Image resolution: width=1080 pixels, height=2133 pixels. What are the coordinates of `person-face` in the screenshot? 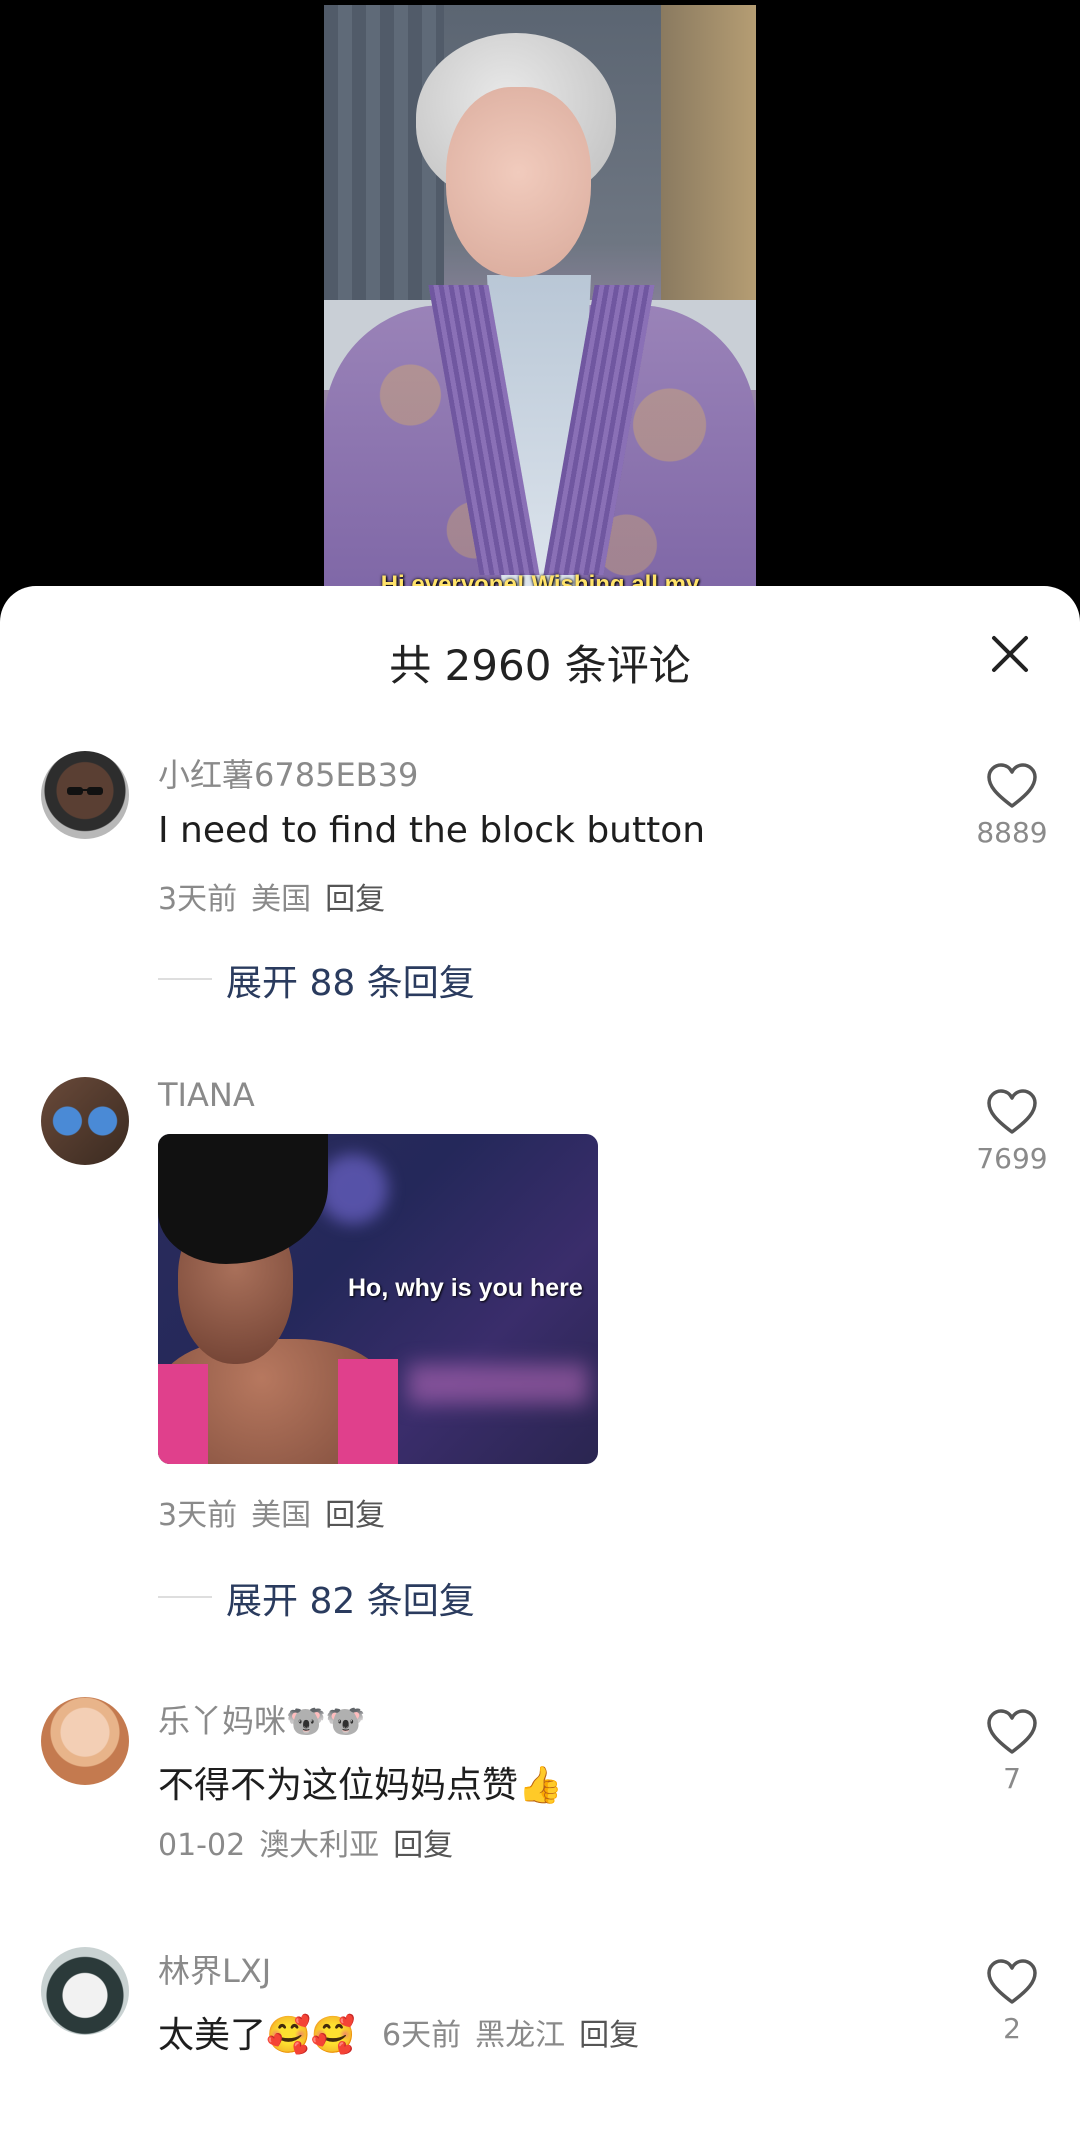 It's located at (518, 182).